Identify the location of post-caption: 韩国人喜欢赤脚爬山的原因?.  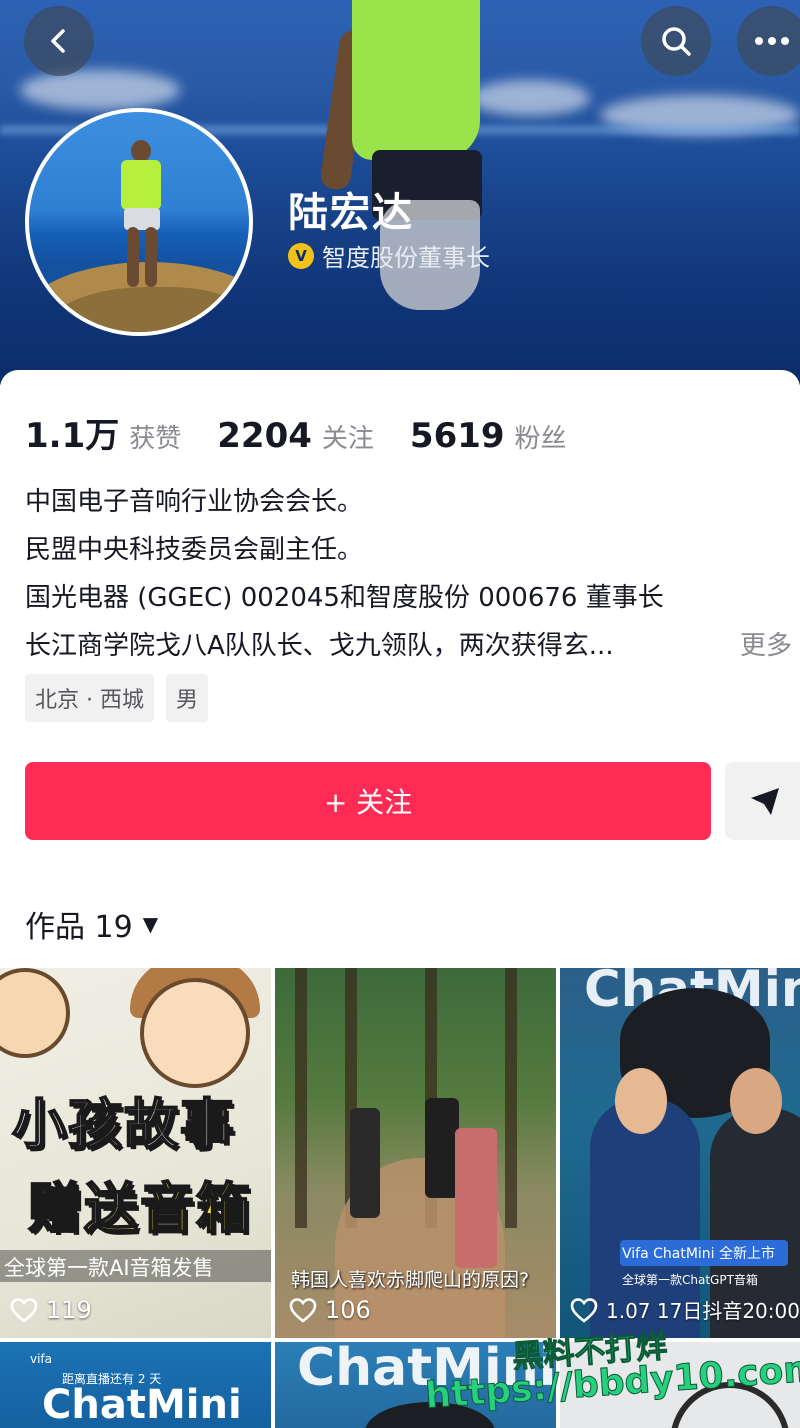
(410, 1280).